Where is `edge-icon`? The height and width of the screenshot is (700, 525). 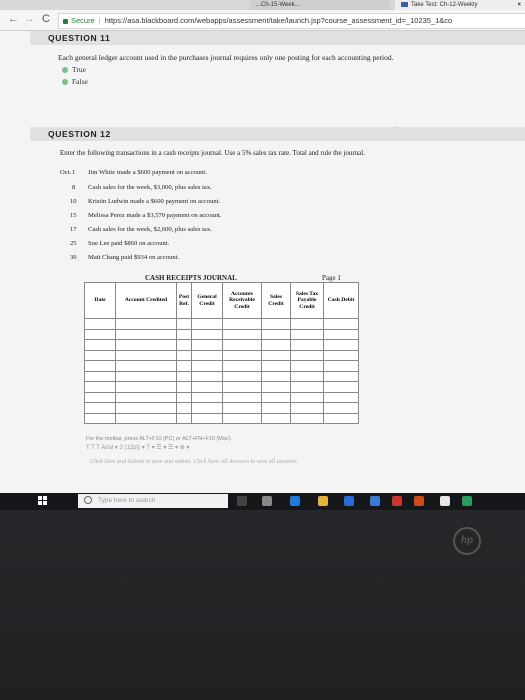
edge-icon is located at coordinates (295, 501).